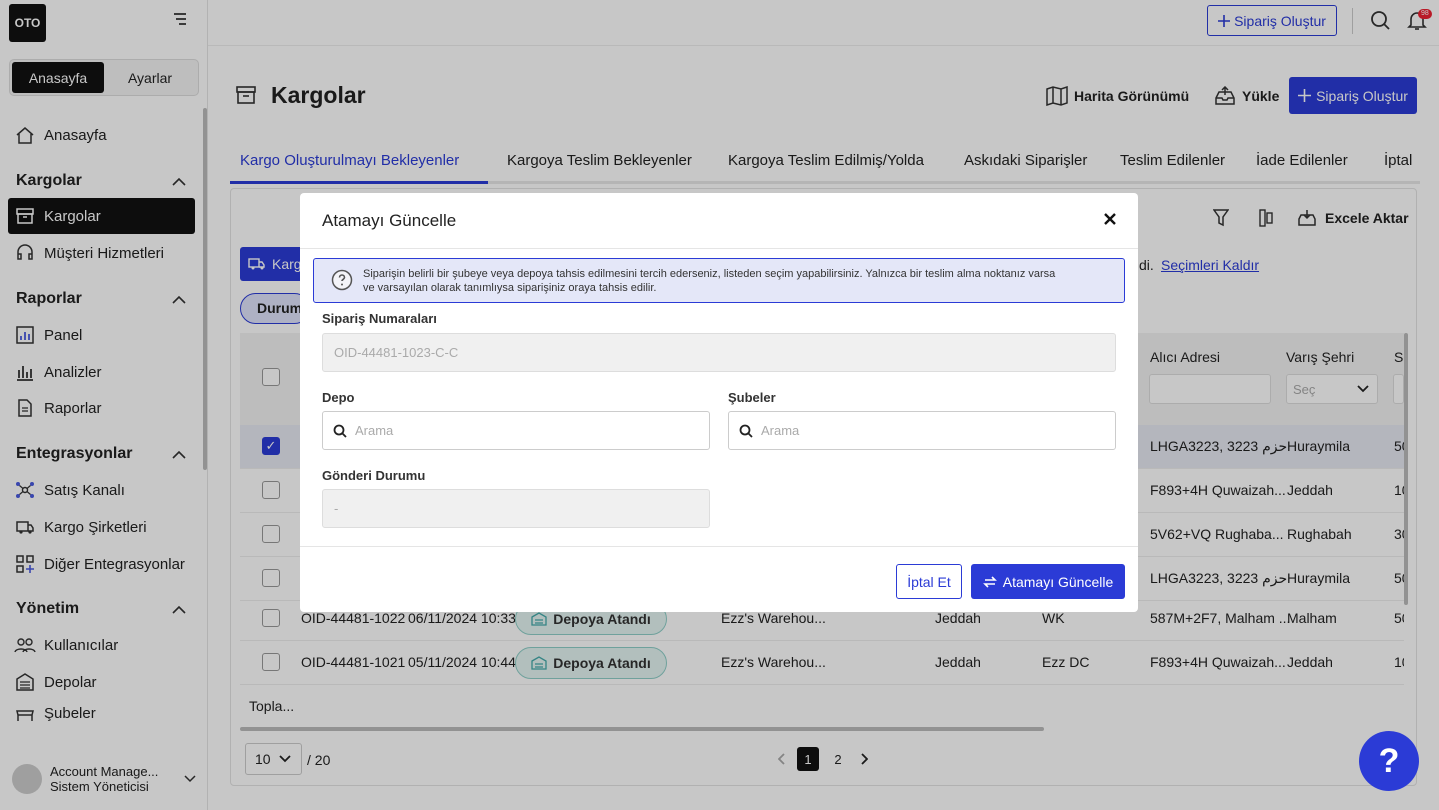  I want to click on modal-title: Atamayı Güncelle, so click(389, 220).